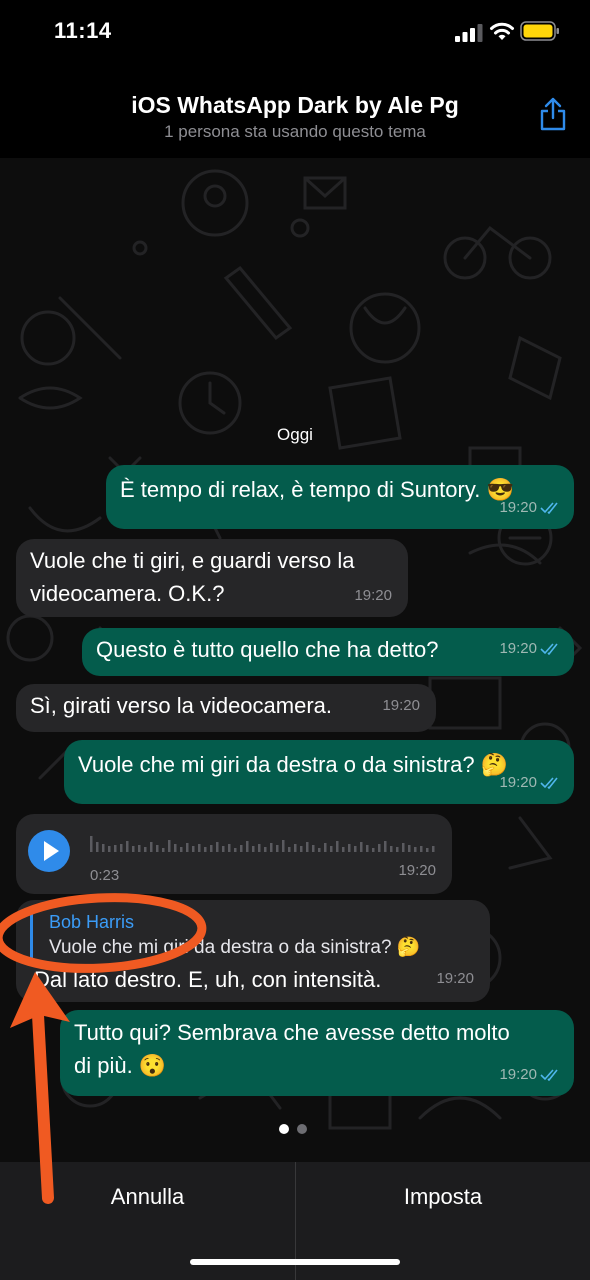 Image resolution: width=590 pixels, height=1280 pixels. Describe the element at coordinates (539, 31) in the screenshot. I see `battery-icon` at that location.